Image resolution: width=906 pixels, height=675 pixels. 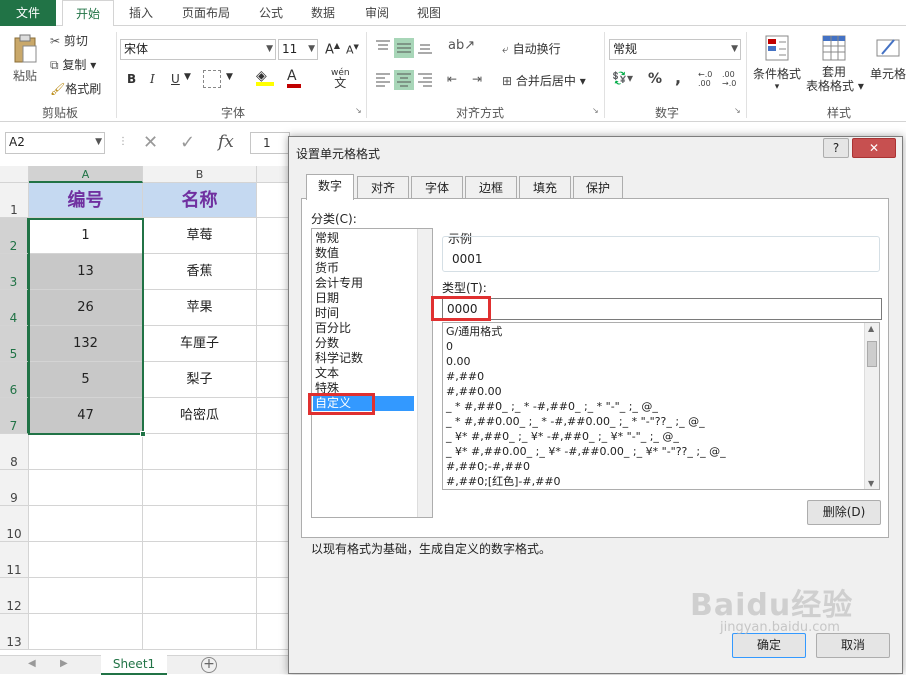 I want to click on column-header-c, so click(x=273, y=174).